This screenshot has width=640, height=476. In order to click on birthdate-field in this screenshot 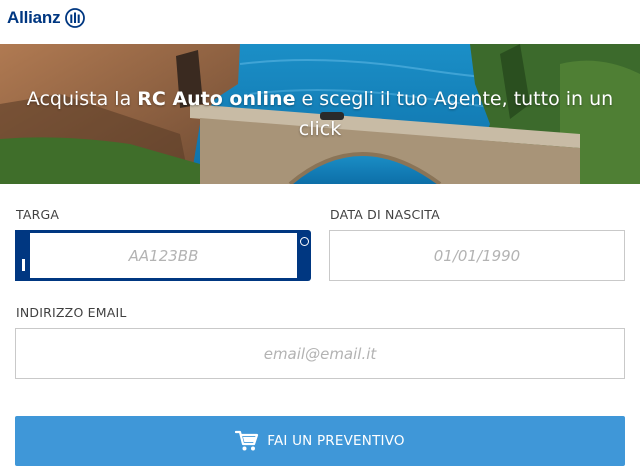, I will do `click(477, 255)`.